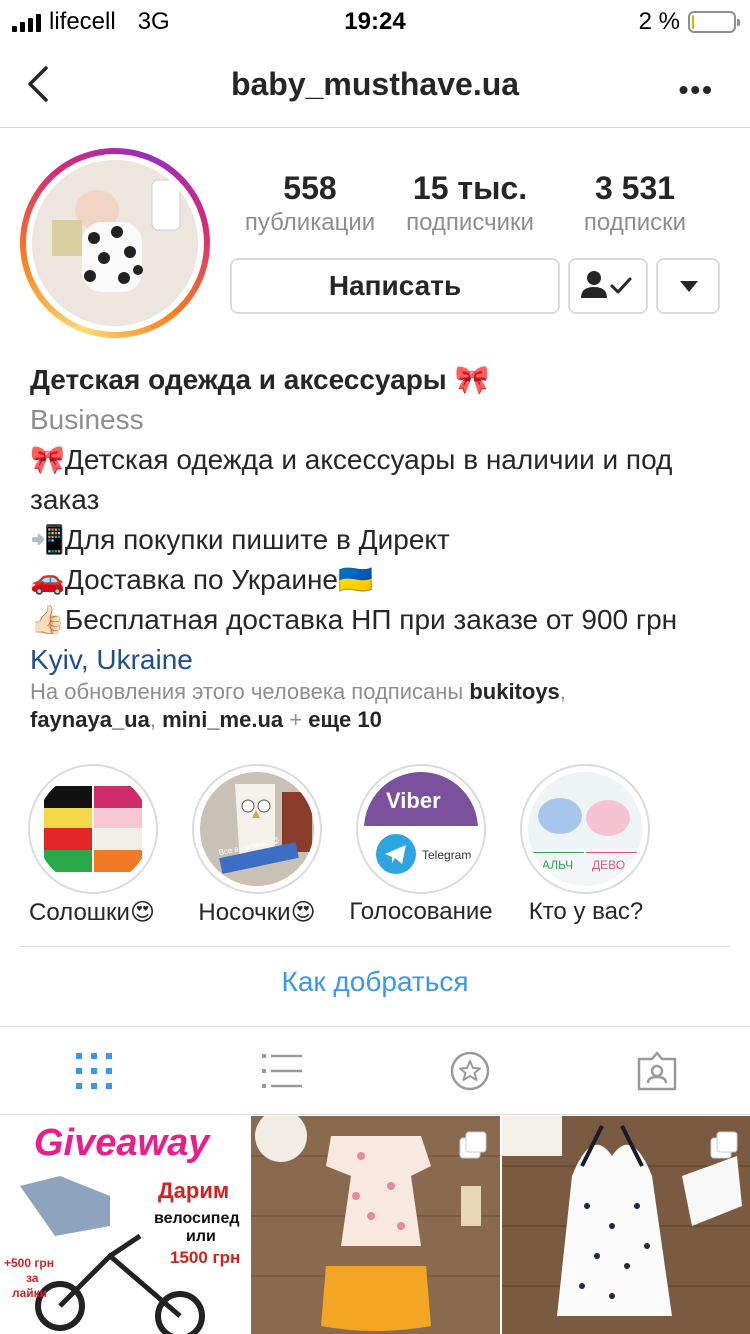  I want to click on following-check-icon, so click(606, 284).